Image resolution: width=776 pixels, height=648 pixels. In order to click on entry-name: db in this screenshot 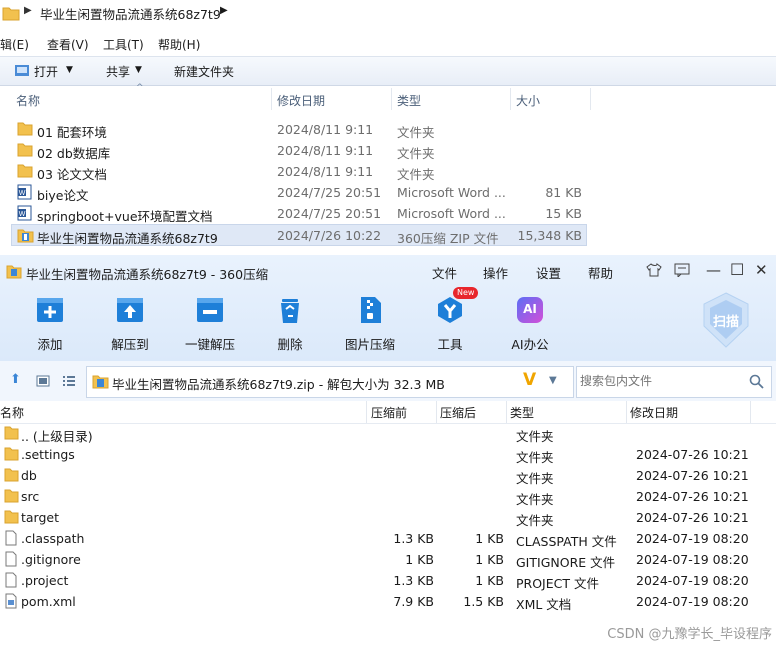, I will do `click(29, 475)`.